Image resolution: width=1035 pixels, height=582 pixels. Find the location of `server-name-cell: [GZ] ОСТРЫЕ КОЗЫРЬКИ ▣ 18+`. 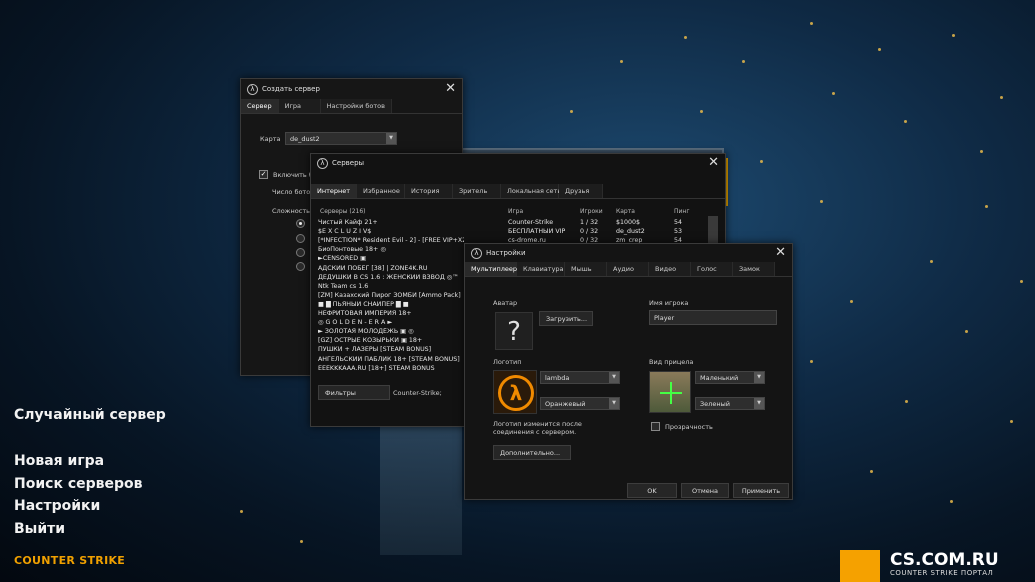

server-name-cell: [GZ] ОСТРЫЕ КОЗЫРЬКИ ▣ 18+ is located at coordinates (370, 341).